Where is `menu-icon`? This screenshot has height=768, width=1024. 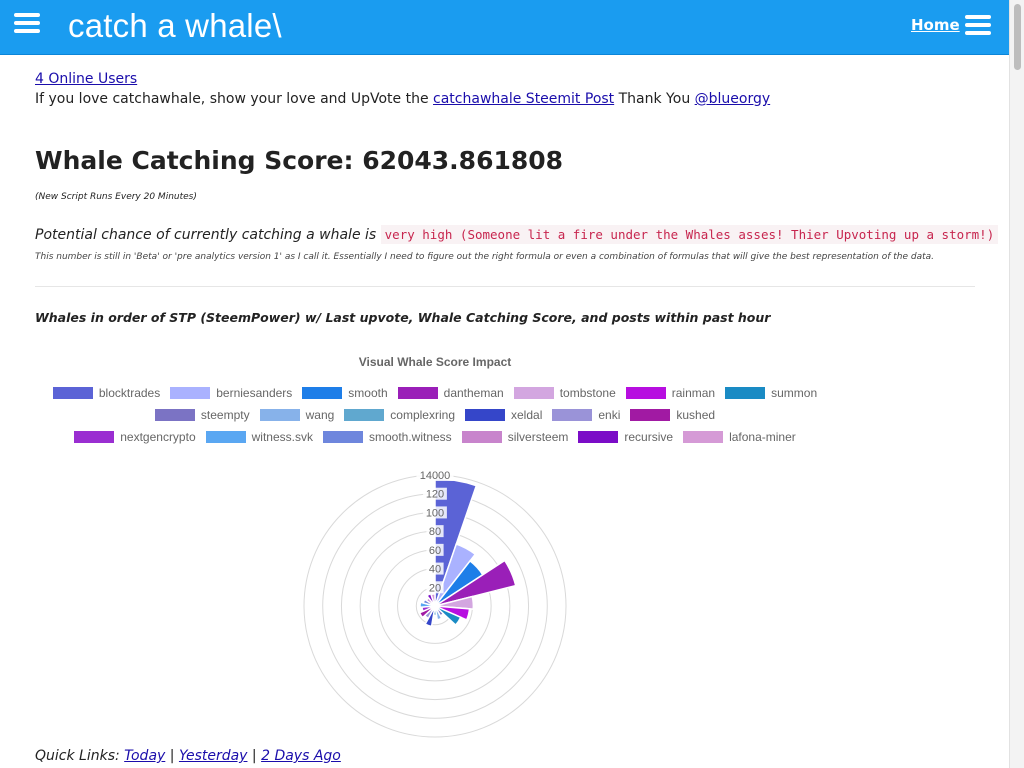
menu-icon is located at coordinates (27, 23).